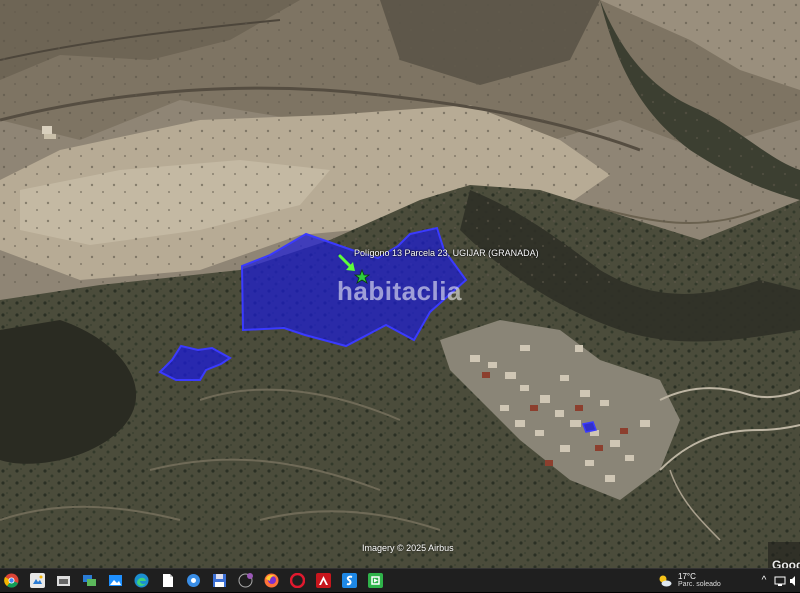 The width and height of the screenshot is (800, 593). Describe the element at coordinates (245, 580) in the screenshot. I see `whatsapp-icon` at that location.